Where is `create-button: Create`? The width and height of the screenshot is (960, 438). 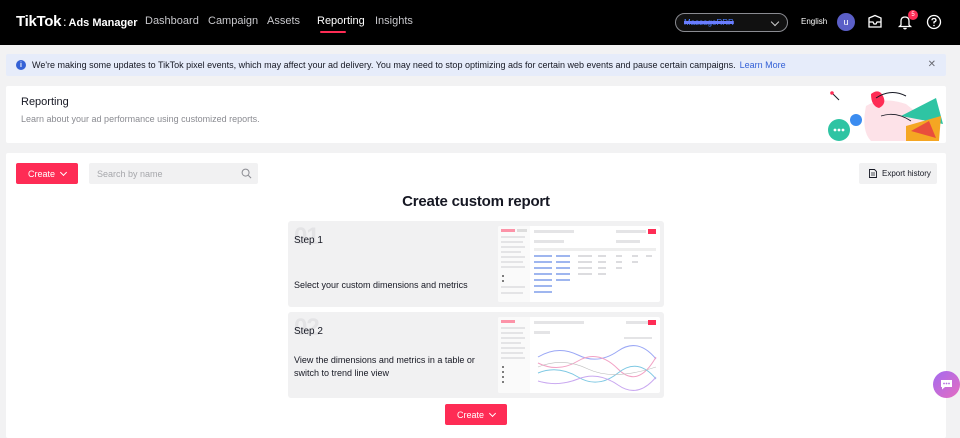
create-button: Create is located at coordinates (47, 173).